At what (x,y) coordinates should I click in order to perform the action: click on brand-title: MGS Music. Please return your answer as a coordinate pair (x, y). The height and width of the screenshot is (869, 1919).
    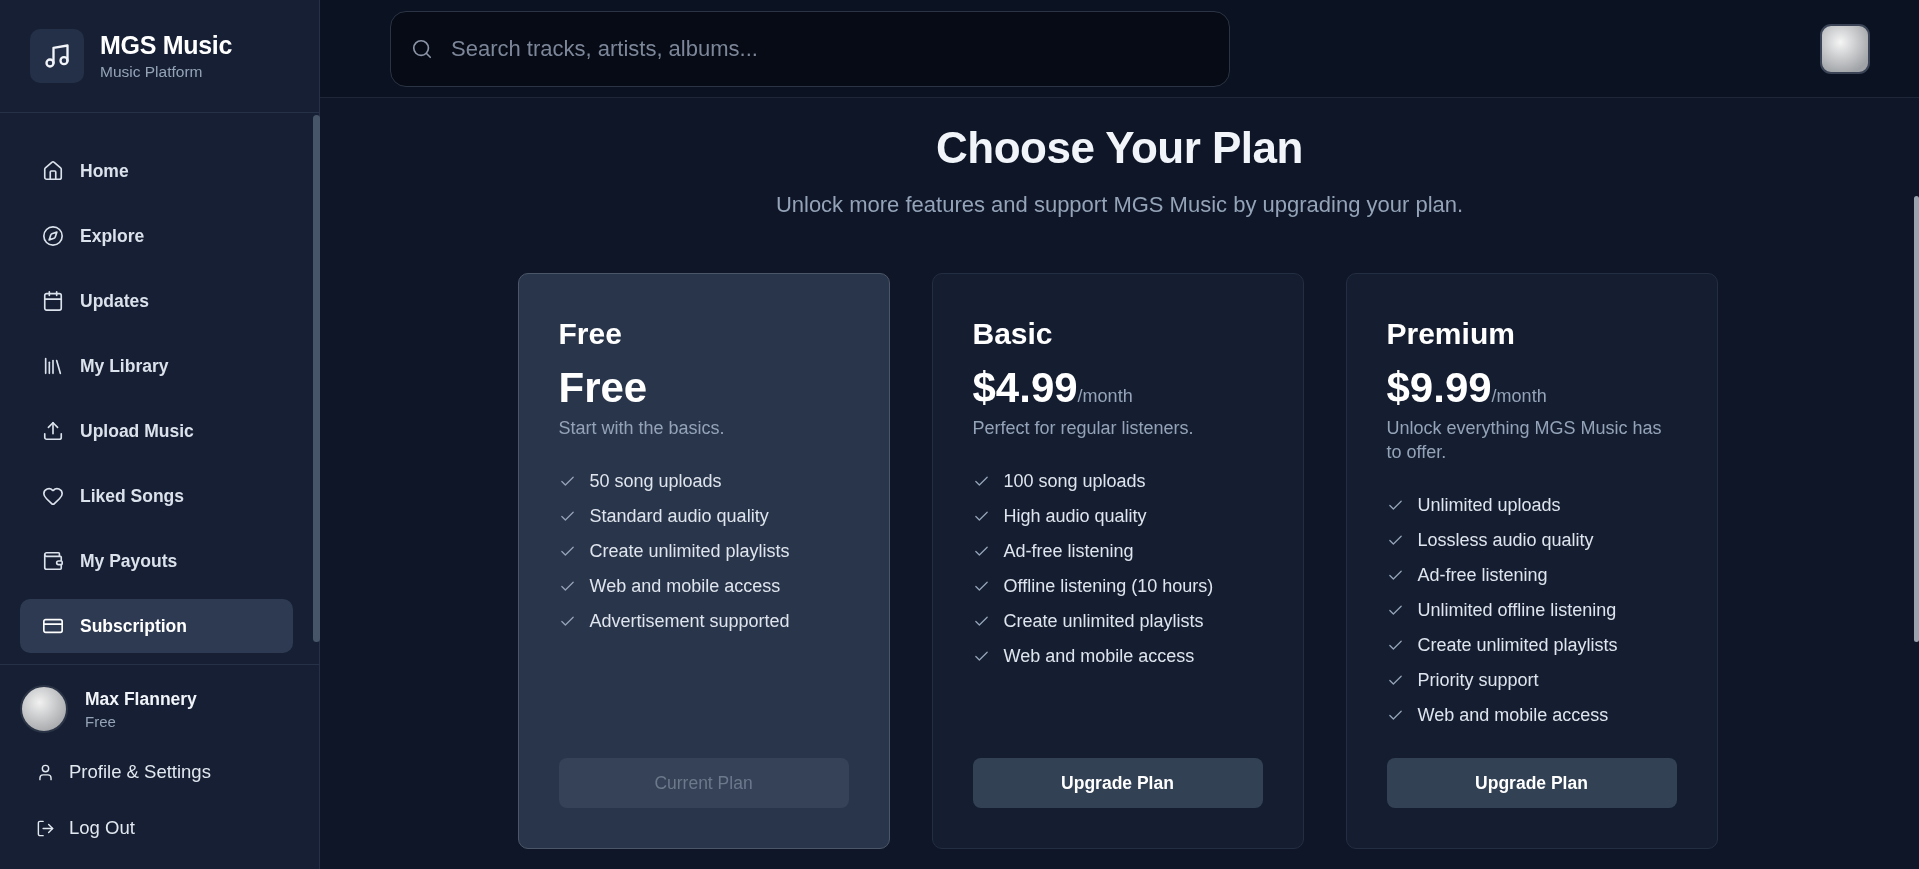
    Looking at the image, I should click on (166, 45).